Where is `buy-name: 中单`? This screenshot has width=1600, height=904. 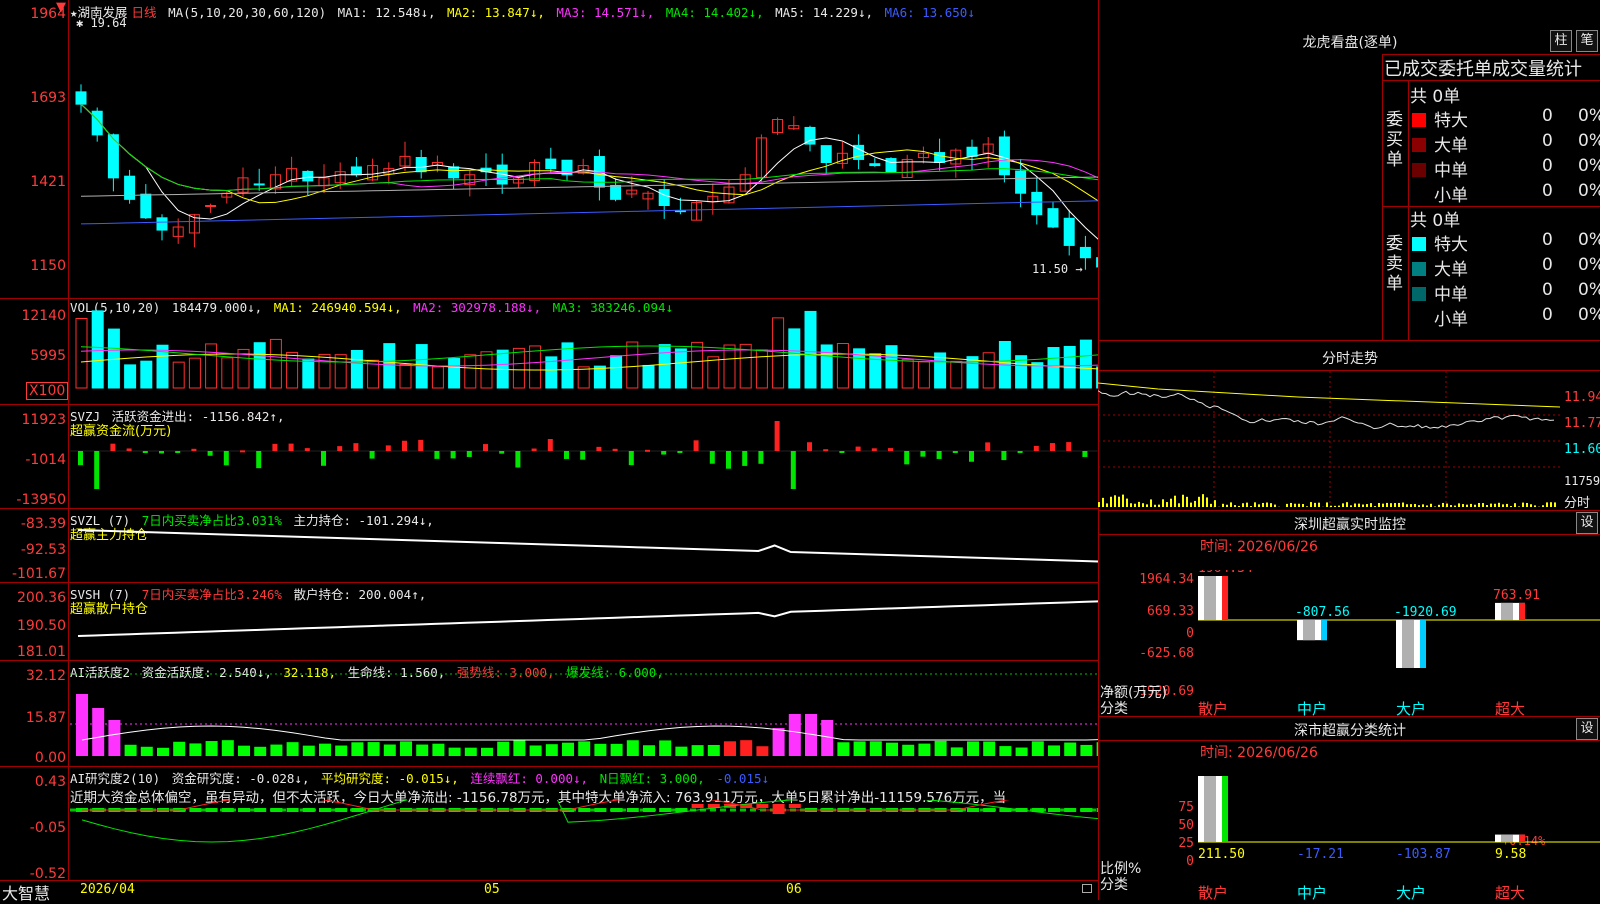 buy-name: 中单 is located at coordinates (1451, 171).